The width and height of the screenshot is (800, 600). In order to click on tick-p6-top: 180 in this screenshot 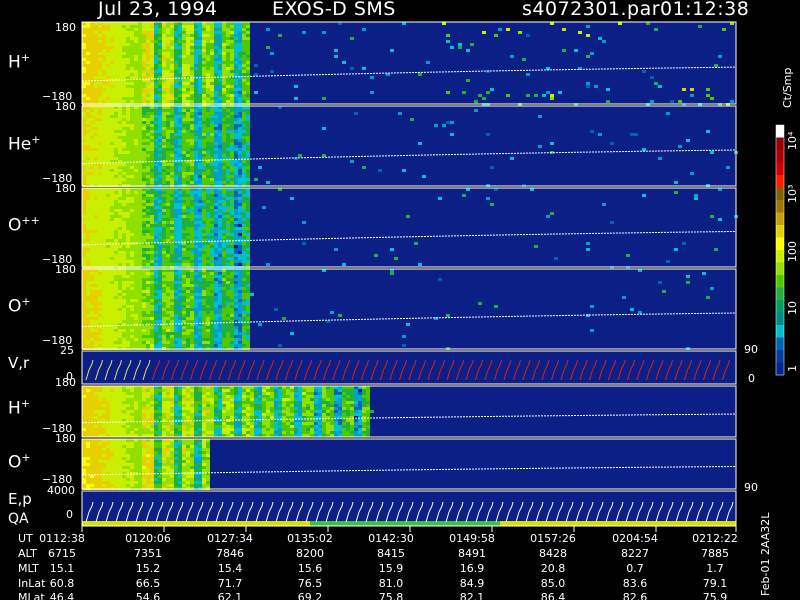, I will do `click(65, 382)`.